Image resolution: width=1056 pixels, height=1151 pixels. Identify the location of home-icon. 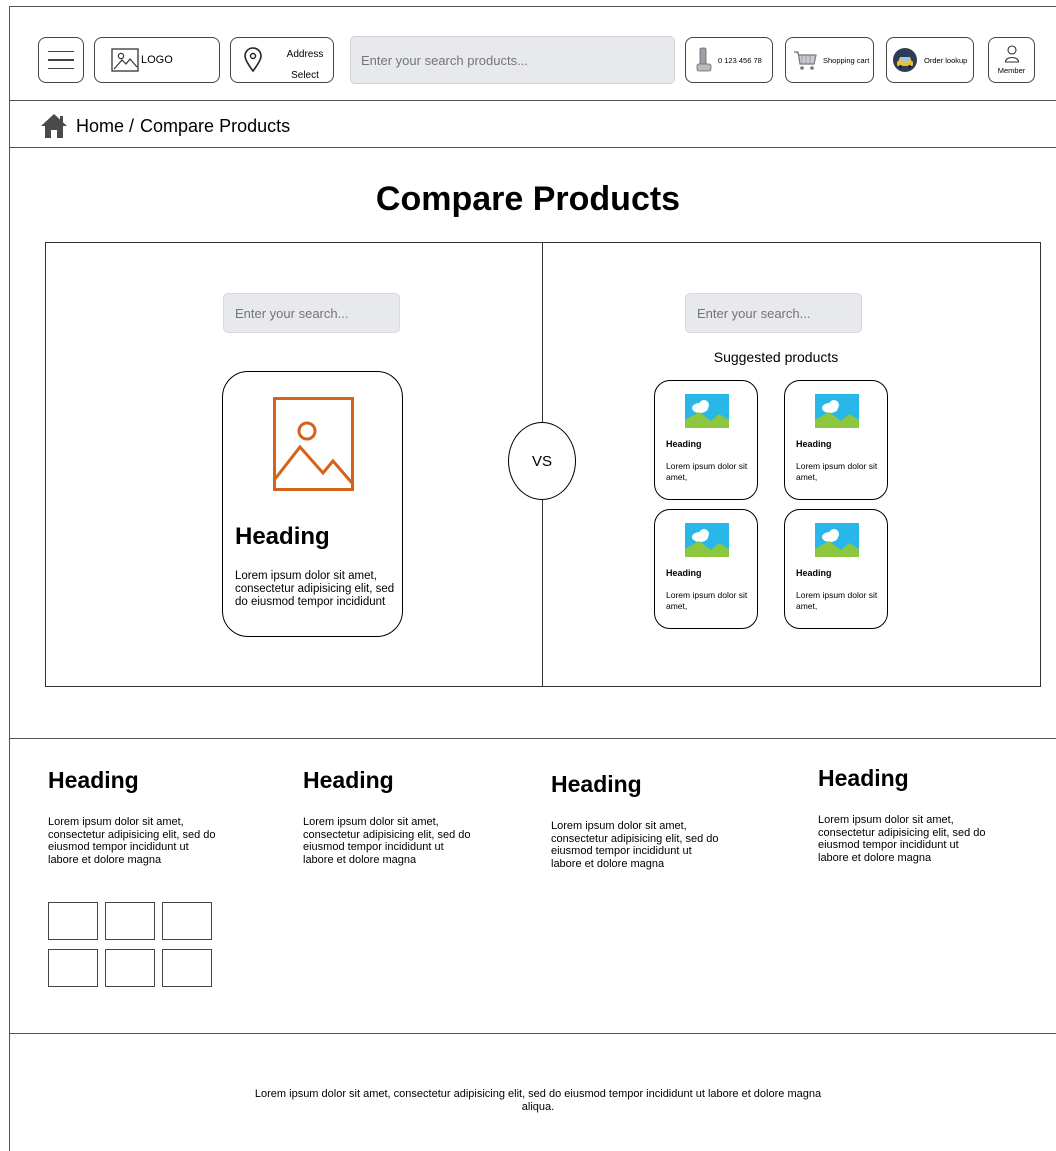
(54, 126).